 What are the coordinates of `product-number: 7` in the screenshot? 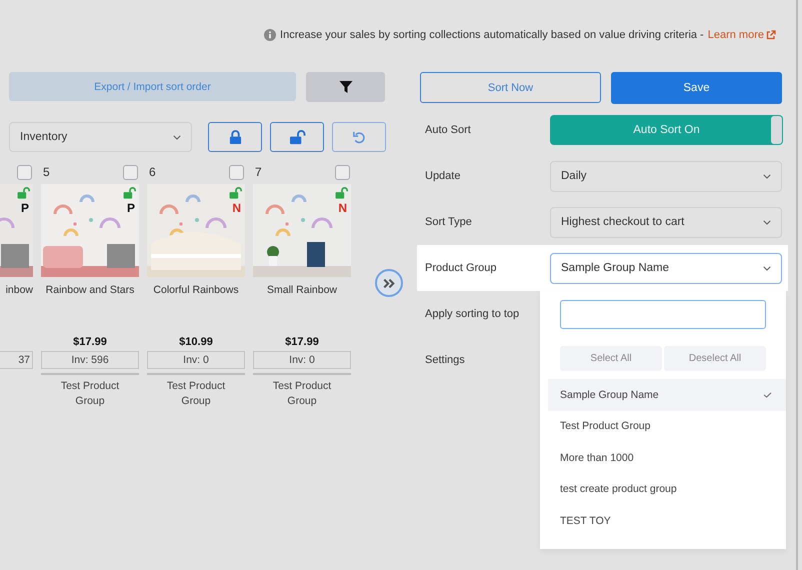 It's located at (258, 172).